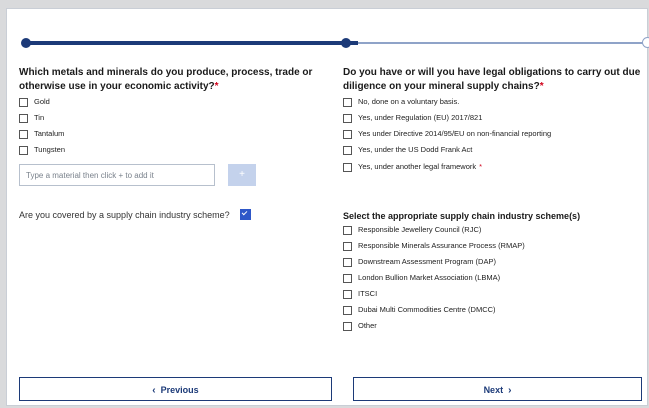 Image resolution: width=649 pixels, height=408 pixels. What do you see at coordinates (347, 246) in the screenshot?
I see `rmap-checkbox` at bounding box center [347, 246].